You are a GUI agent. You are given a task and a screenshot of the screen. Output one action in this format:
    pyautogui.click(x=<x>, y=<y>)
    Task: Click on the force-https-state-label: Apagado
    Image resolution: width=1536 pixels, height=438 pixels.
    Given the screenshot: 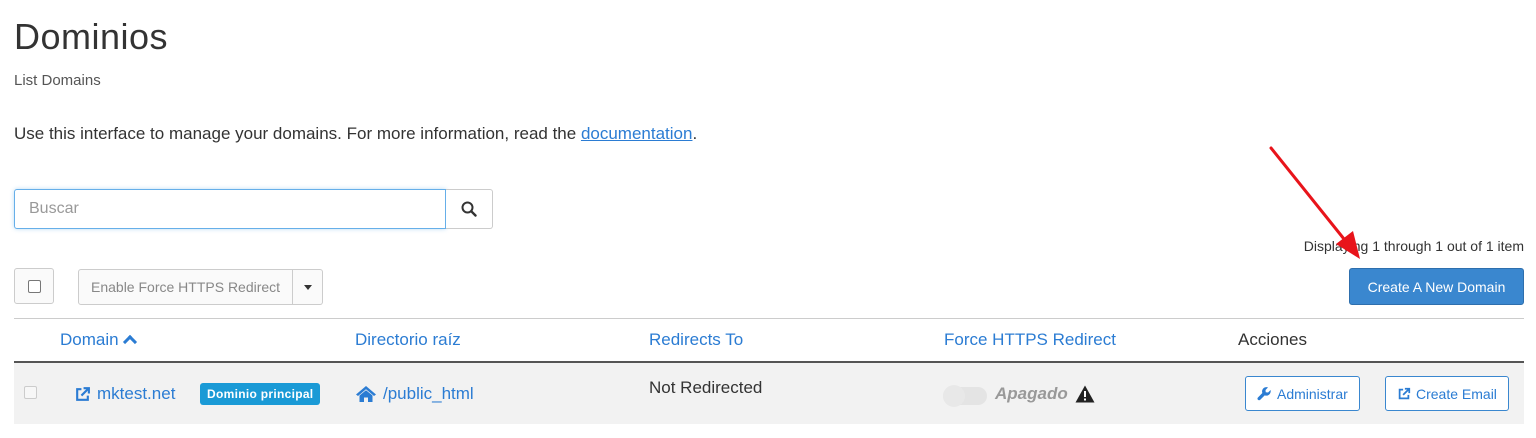 What is the action you would take?
    pyautogui.click(x=1031, y=393)
    